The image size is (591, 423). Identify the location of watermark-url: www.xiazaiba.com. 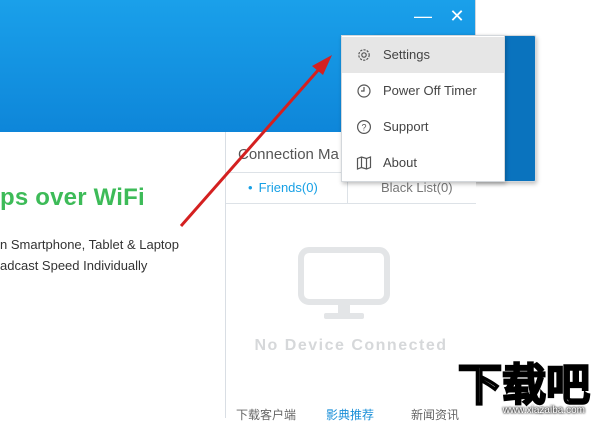
(543, 410).